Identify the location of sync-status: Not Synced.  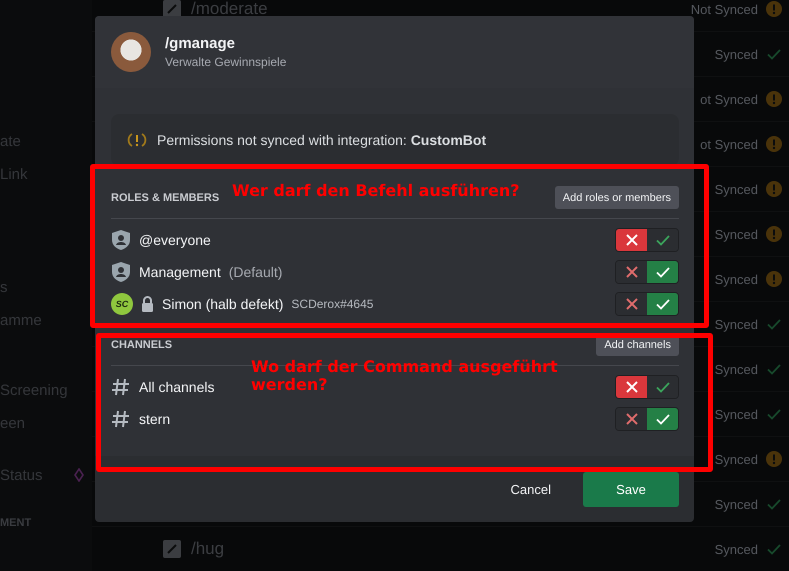
(724, 9).